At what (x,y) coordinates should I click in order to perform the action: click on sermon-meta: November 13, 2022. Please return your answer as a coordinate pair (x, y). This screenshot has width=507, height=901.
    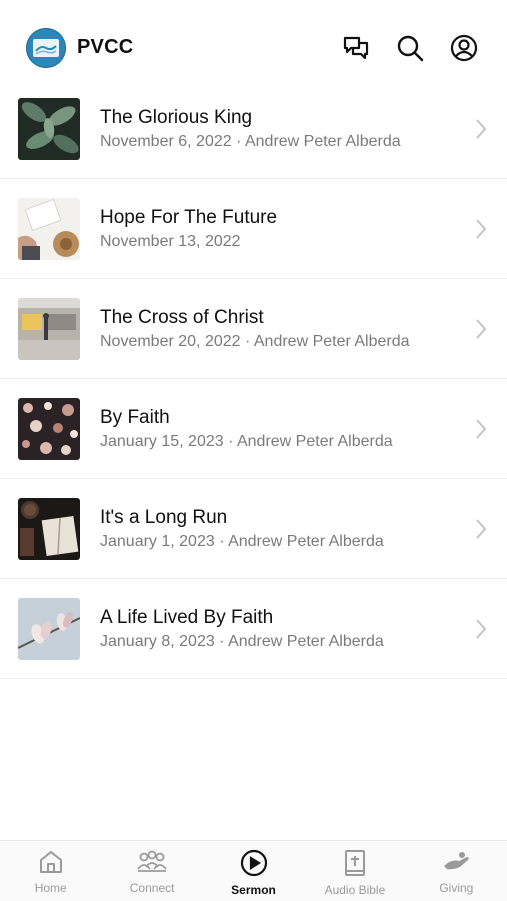
    Looking at the image, I should click on (170, 241).